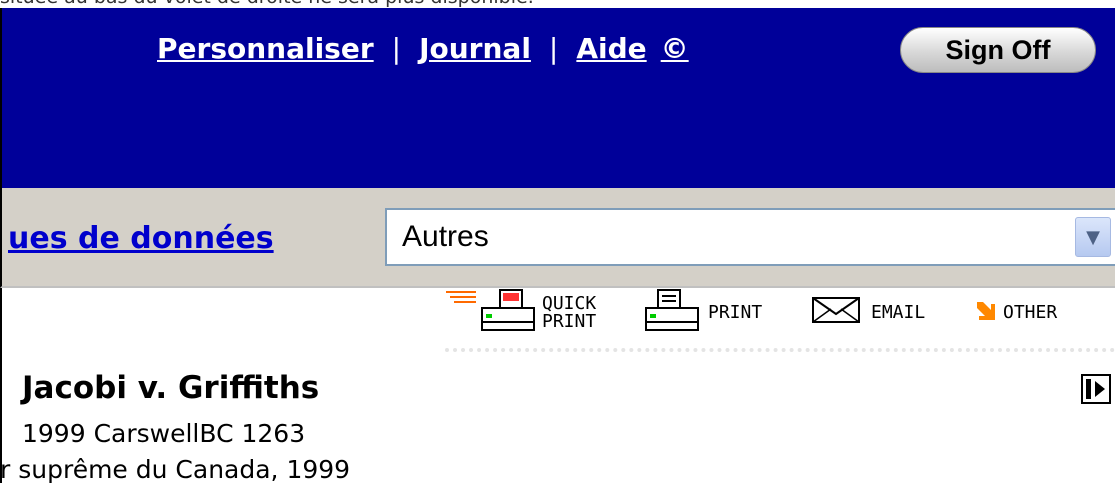 The width and height of the screenshot is (1115, 484). I want to click on quick-print-icon, so click(492, 313).